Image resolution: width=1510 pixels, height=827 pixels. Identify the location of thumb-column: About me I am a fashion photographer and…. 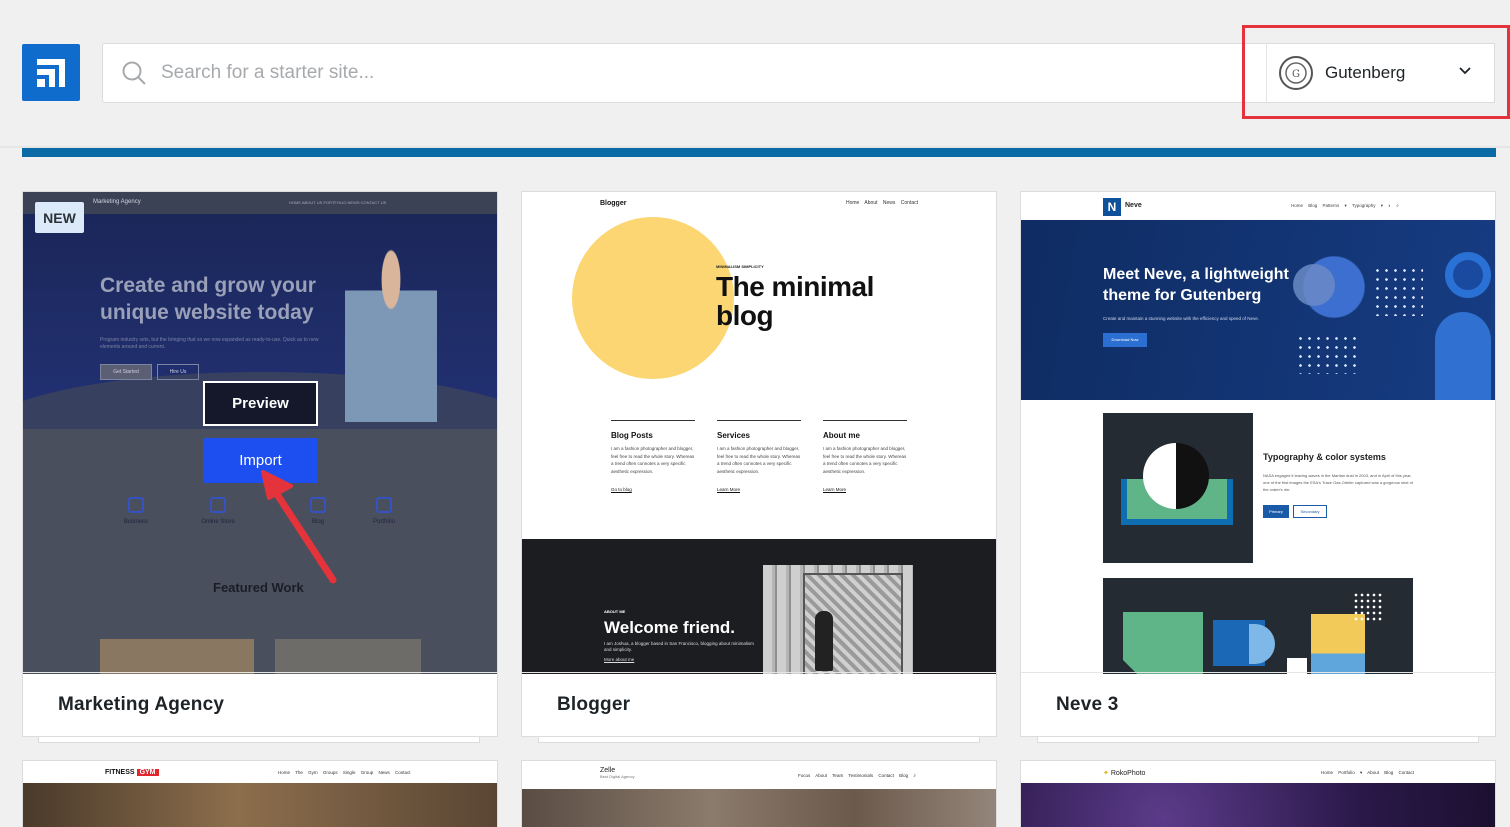
(865, 456).